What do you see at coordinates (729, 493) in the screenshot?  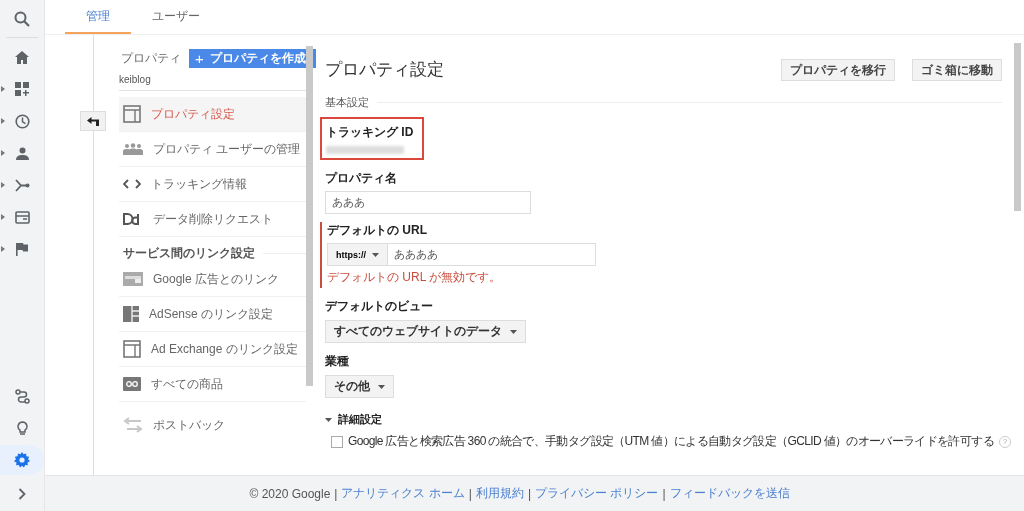 I see `footer-link: フィードバックを送信` at bounding box center [729, 493].